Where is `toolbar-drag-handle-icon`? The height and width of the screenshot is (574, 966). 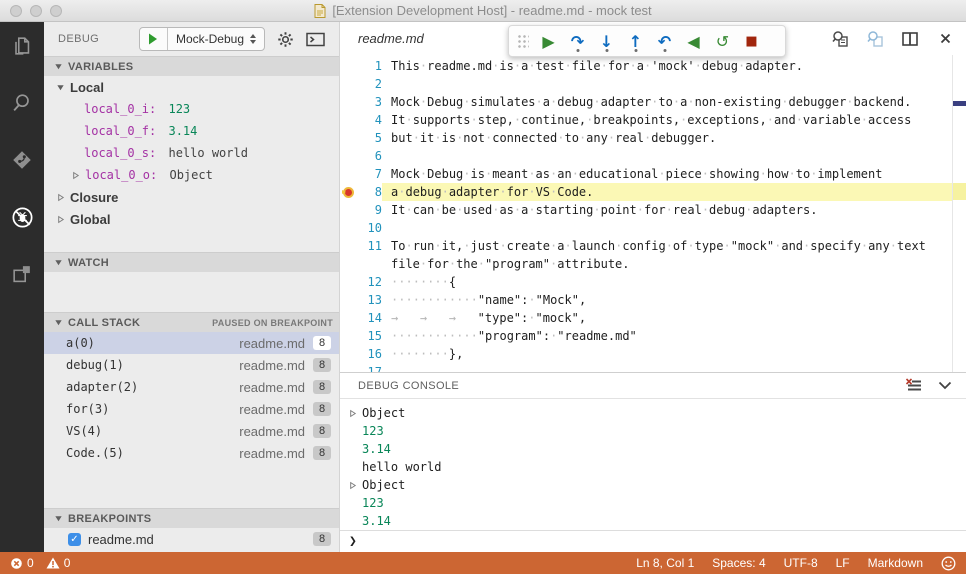
toolbar-drag-handle-icon is located at coordinates (522, 41).